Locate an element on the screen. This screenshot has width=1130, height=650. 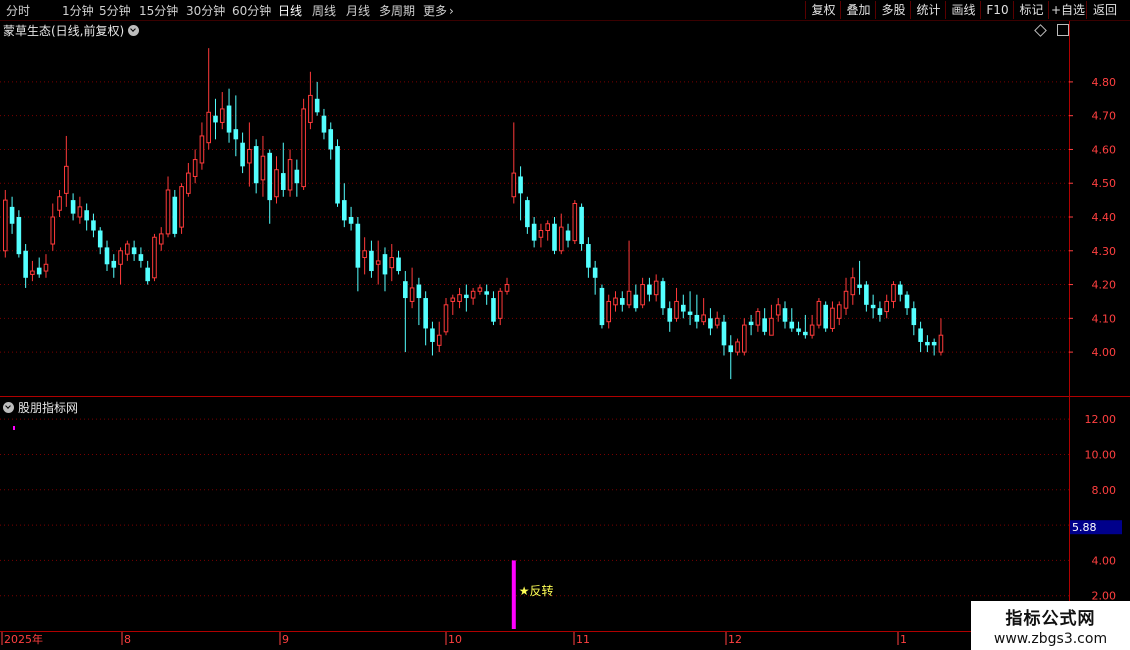
layout-toggle-icon is located at coordinates (1062, 30).